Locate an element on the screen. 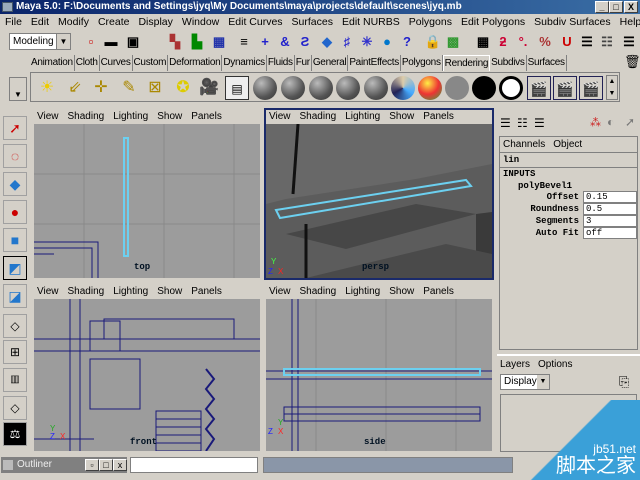 Image resolution: width=640 pixels, height=480 pixels. single-view-icon: ◇ is located at coordinates (15, 326).